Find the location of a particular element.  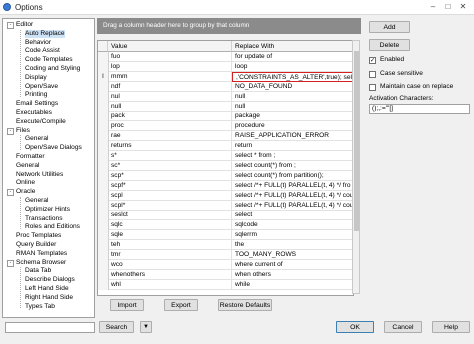

minimize-icon: – is located at coordinates (433, 6).